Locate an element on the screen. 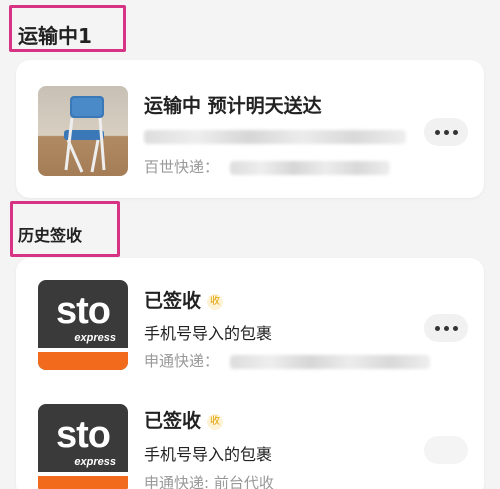 This screenshot has height=489, width=500. courier-line: 申通快递: 前台代收 is located at coordinates (209, 481).